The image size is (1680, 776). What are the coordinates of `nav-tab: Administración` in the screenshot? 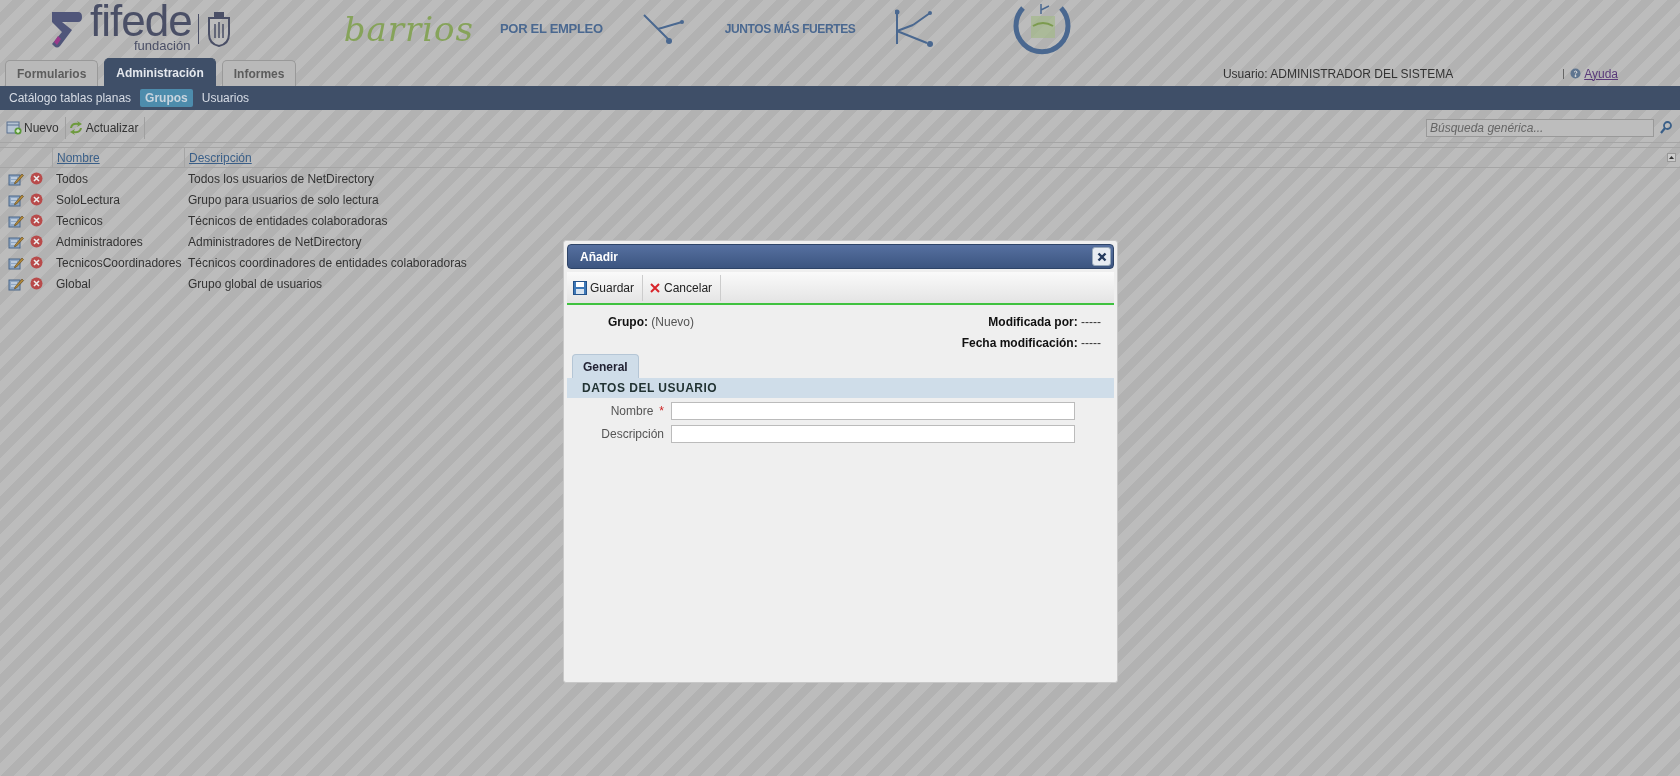 It's located at (160, 72).